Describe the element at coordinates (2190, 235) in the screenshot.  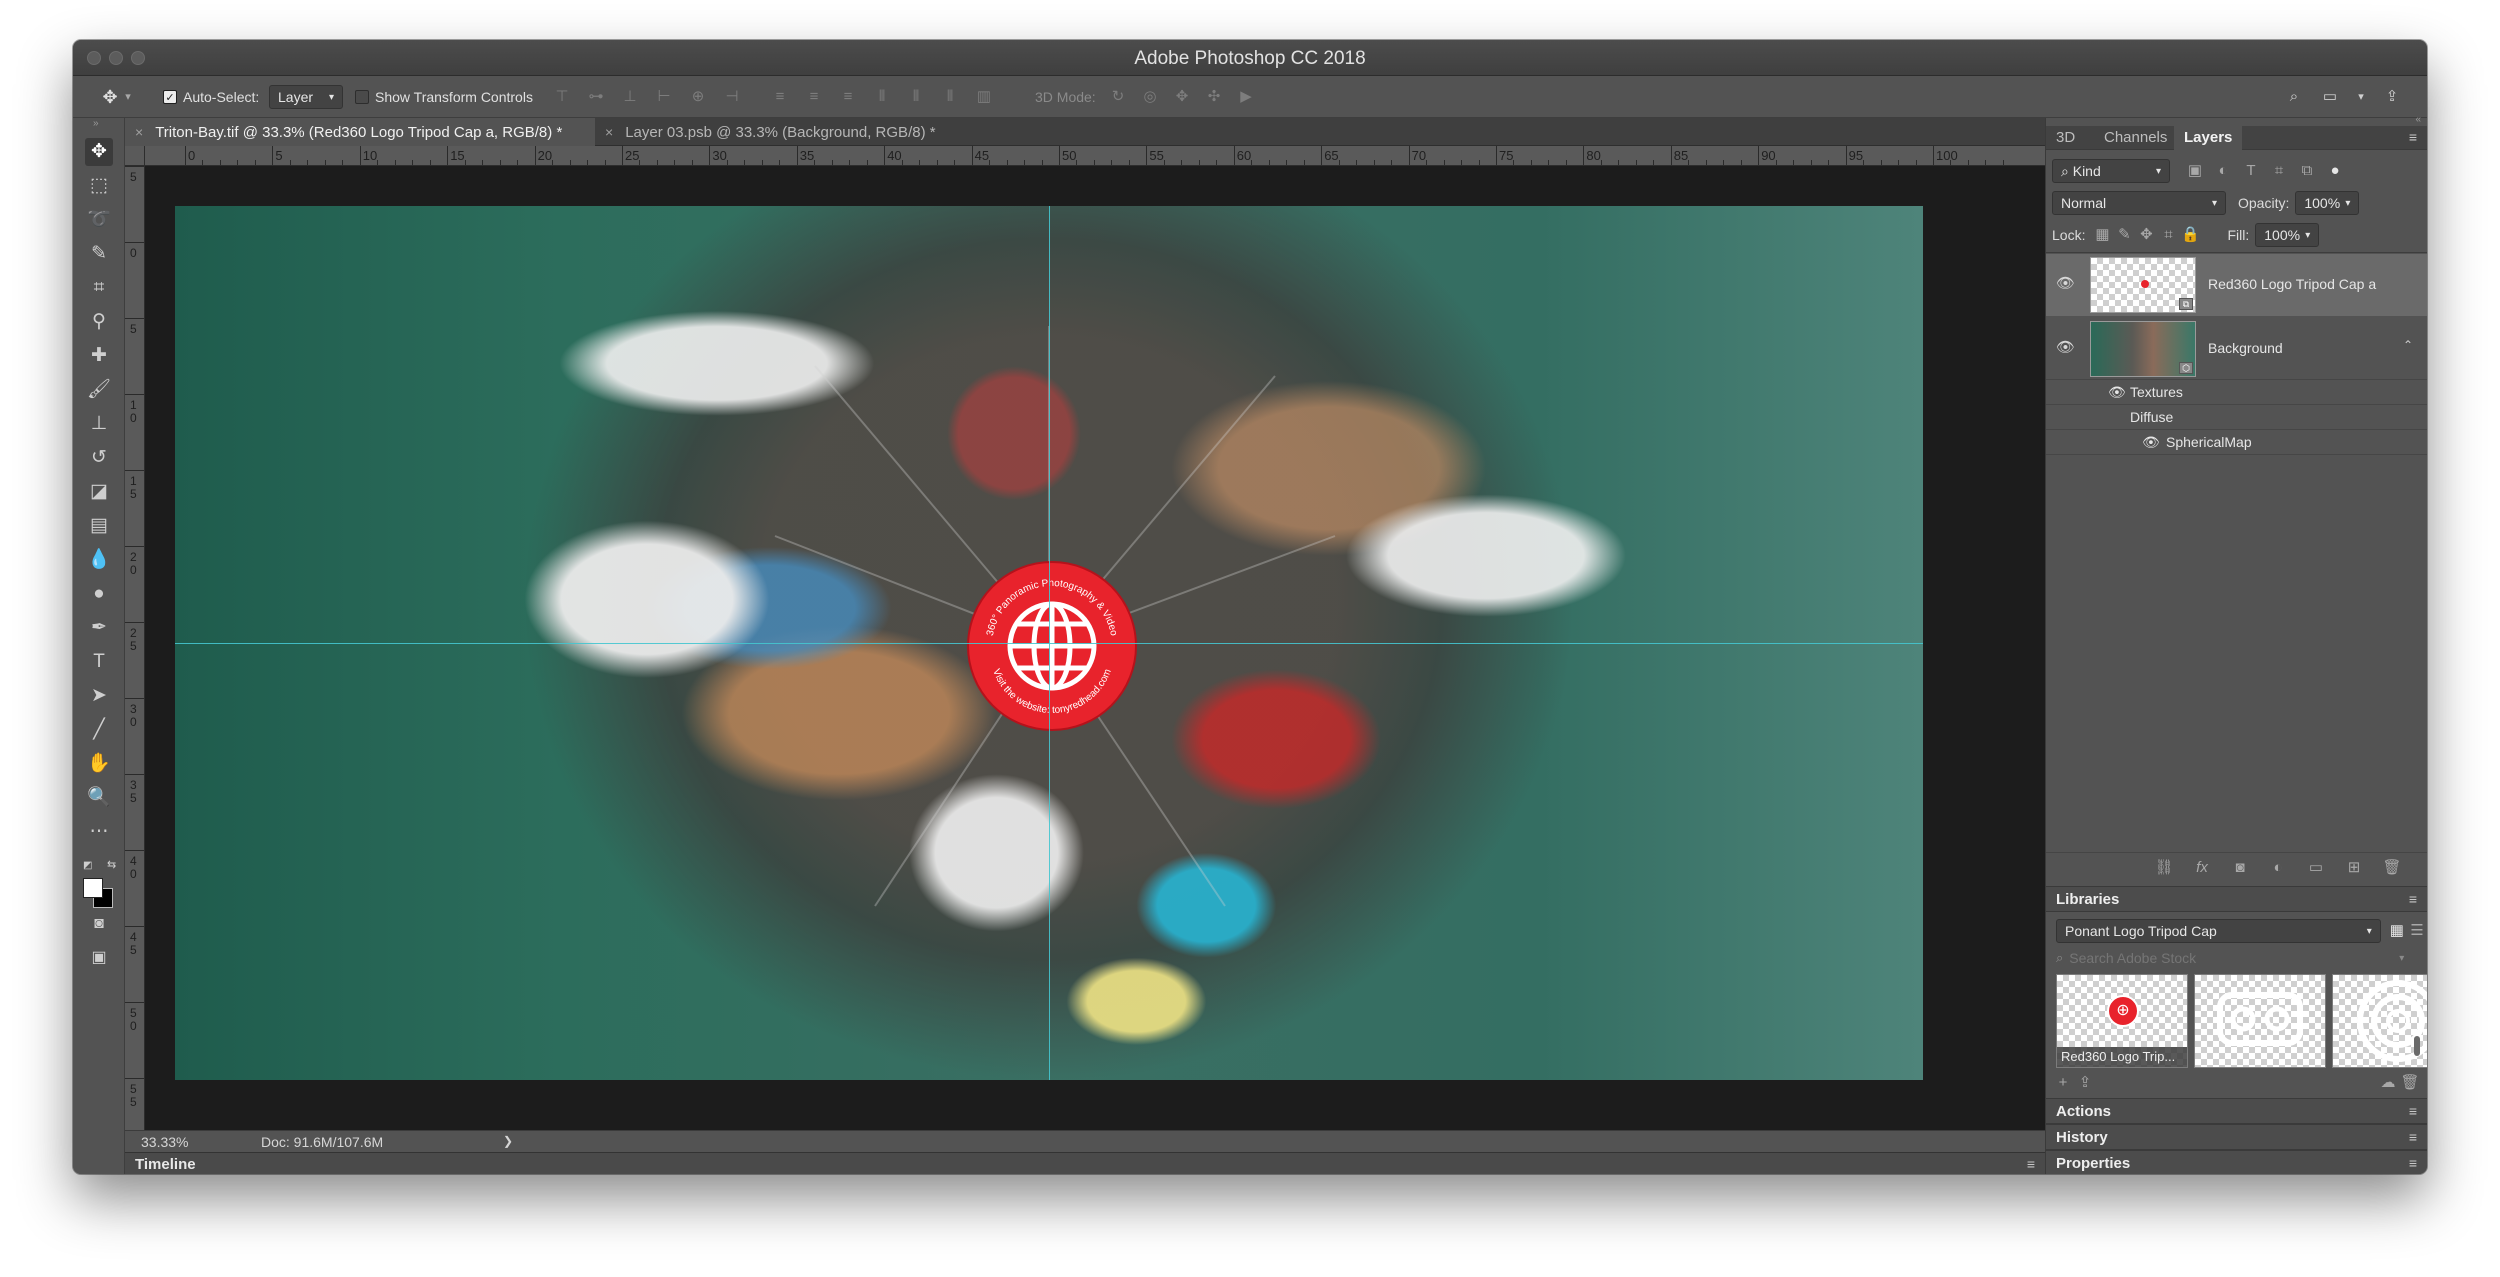
I see `lock-all-icon: 🔒` at that location.